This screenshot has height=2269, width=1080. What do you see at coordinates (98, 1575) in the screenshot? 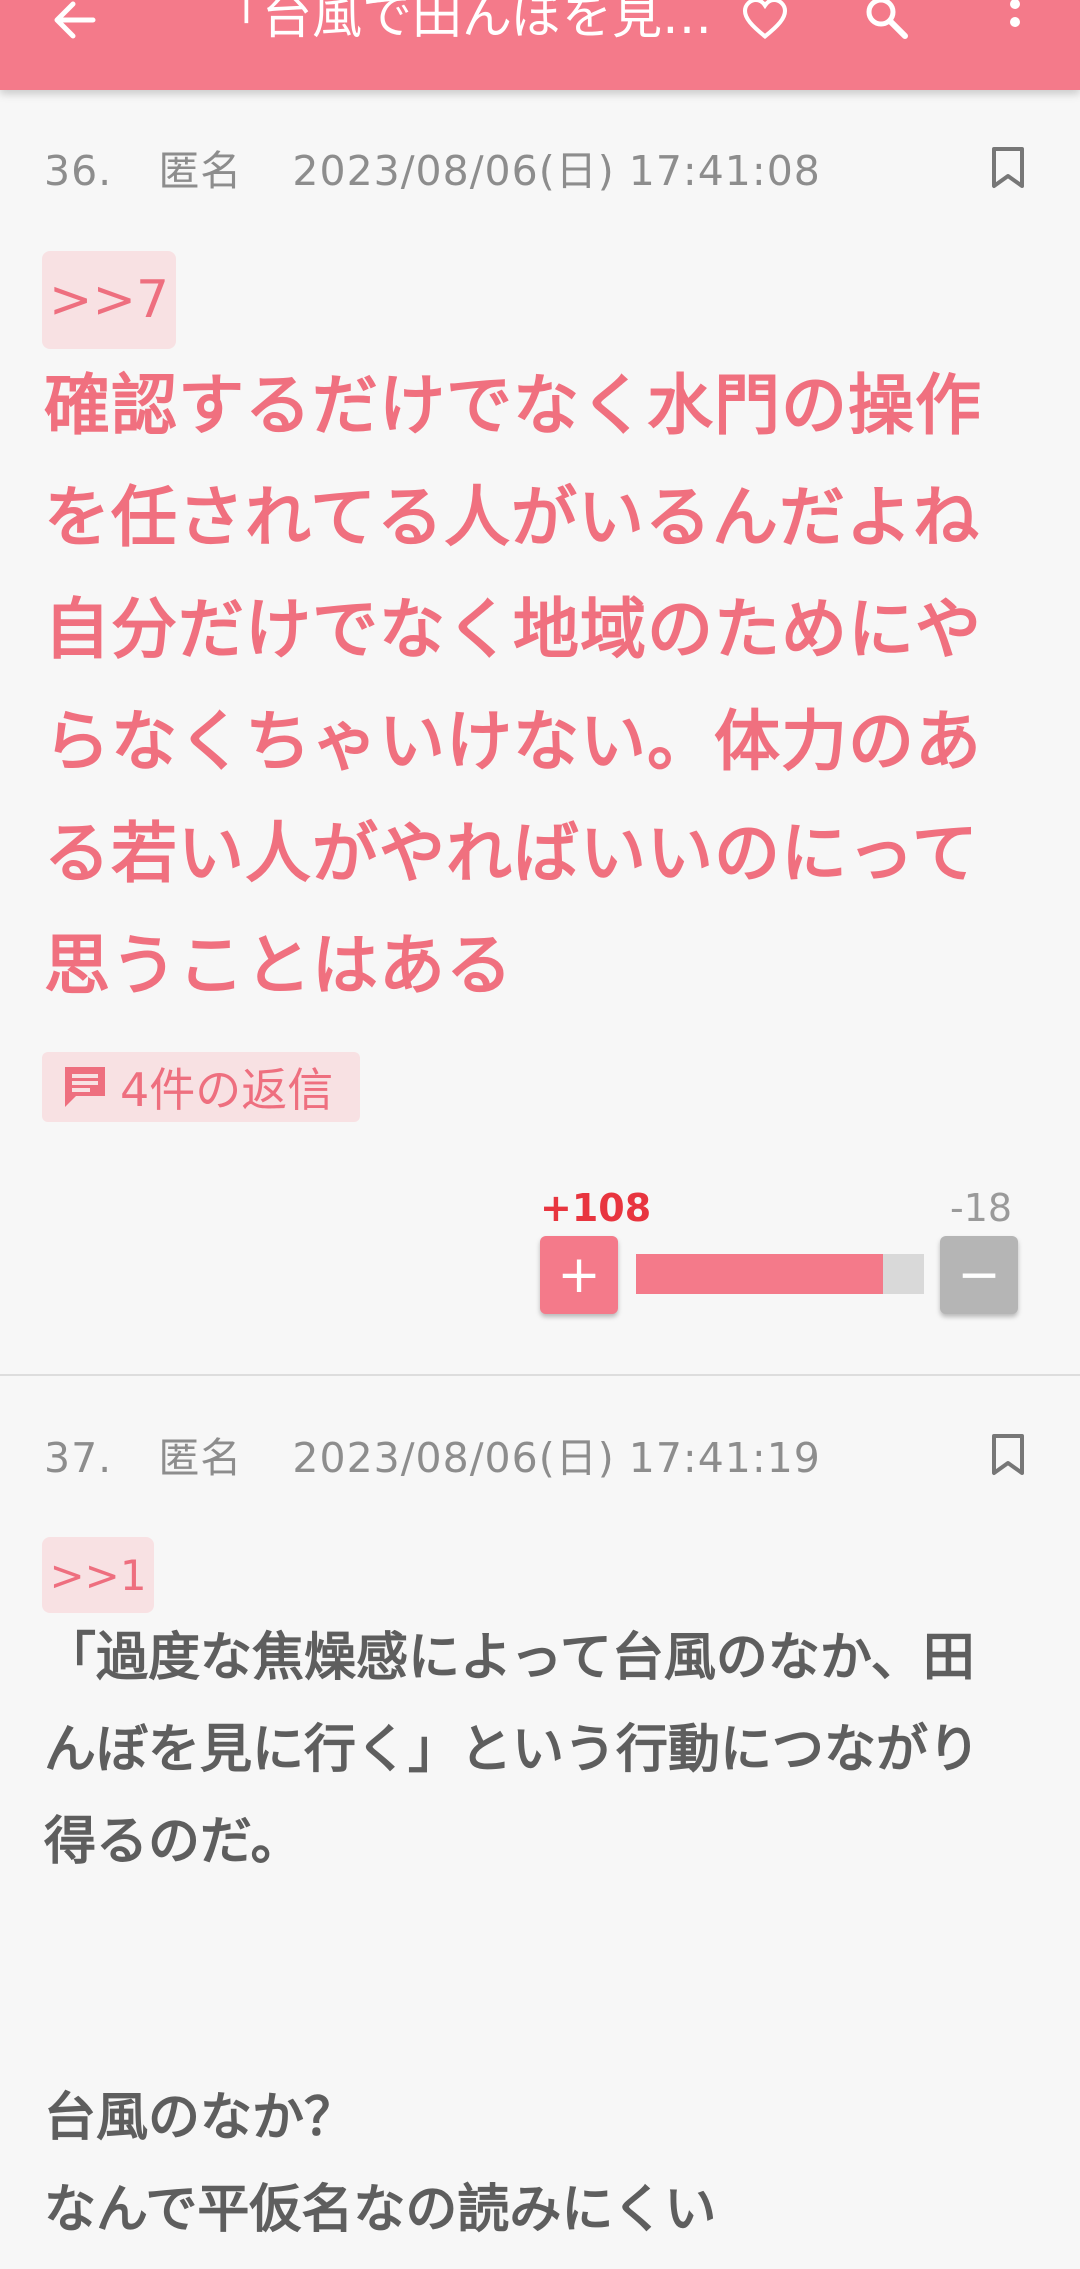
I see `reply-anchor-link: >>1` at bounding box center [98, 1575].